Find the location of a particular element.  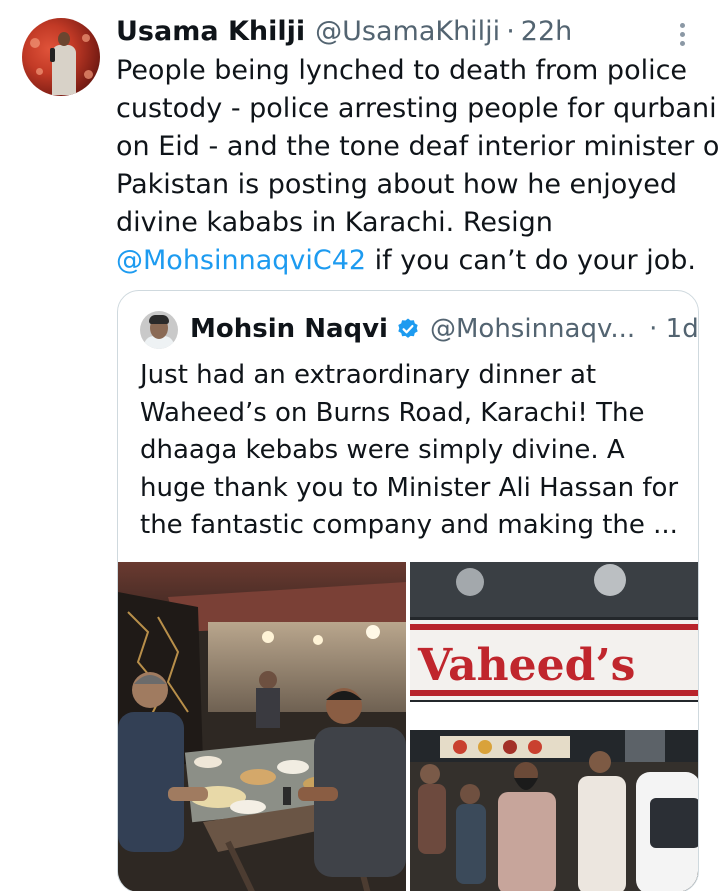

tweet-timestamp: 22h is located at coordinates (546, 32).